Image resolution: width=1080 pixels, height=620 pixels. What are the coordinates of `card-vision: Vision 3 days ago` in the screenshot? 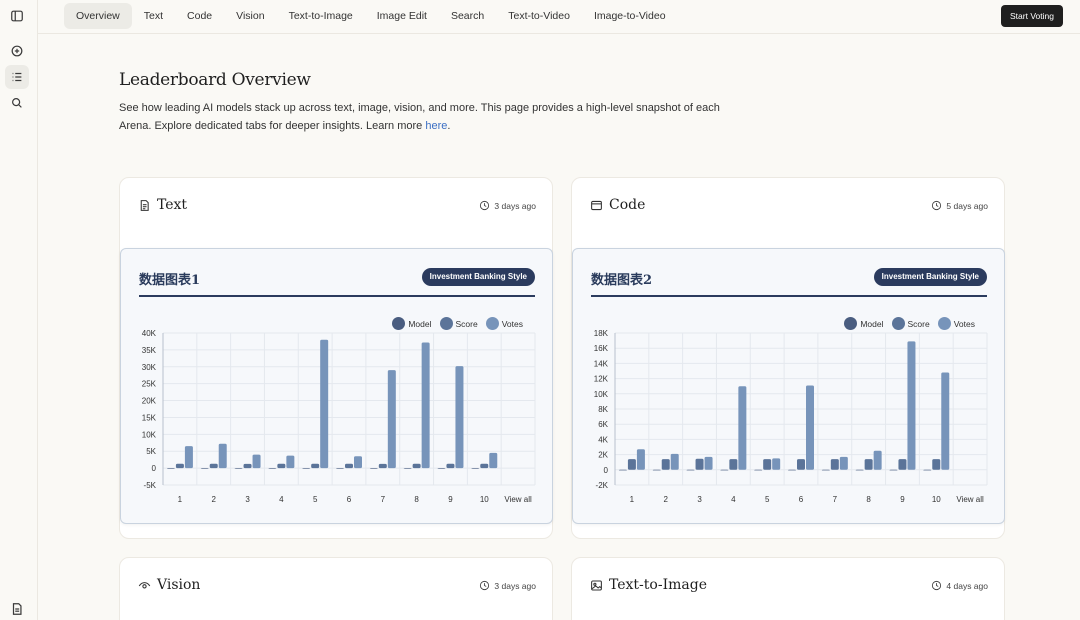 It's located at (336, 588).